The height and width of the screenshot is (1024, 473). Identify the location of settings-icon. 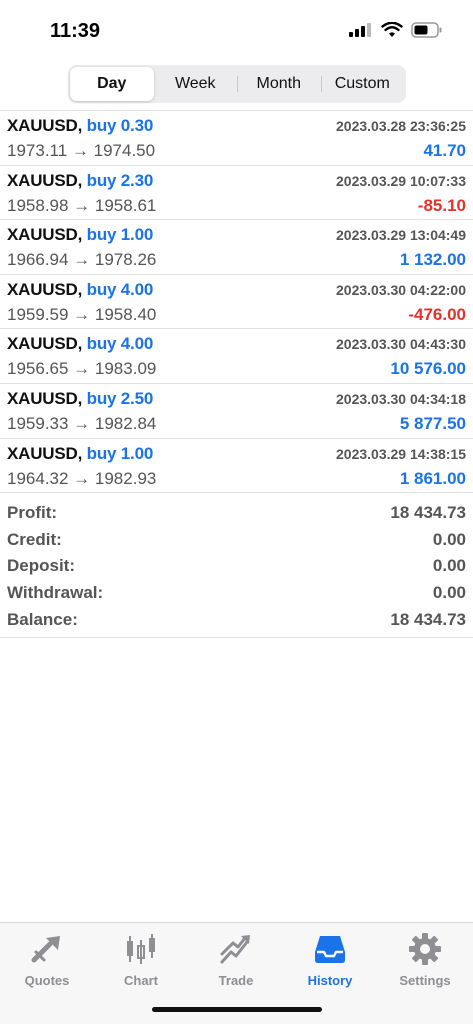
(425, 949).